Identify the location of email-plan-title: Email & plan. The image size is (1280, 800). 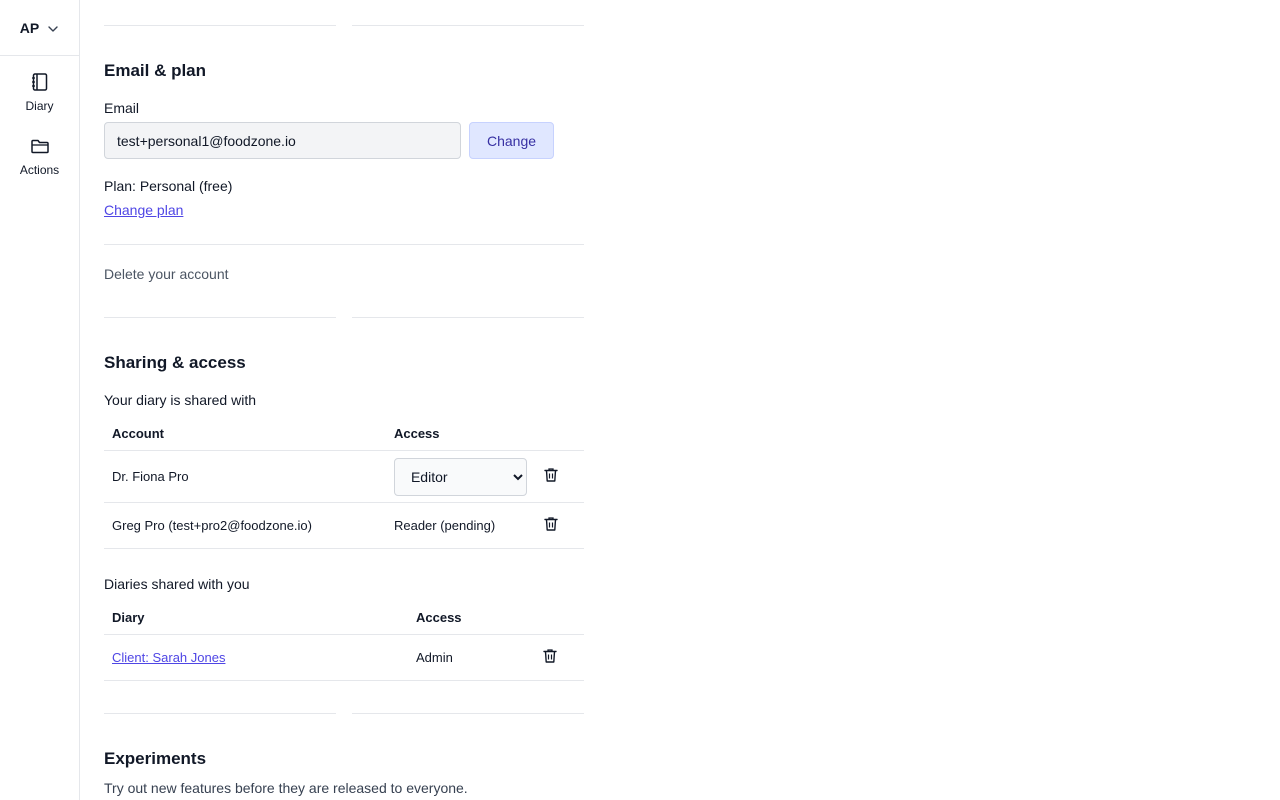
(155, 70).